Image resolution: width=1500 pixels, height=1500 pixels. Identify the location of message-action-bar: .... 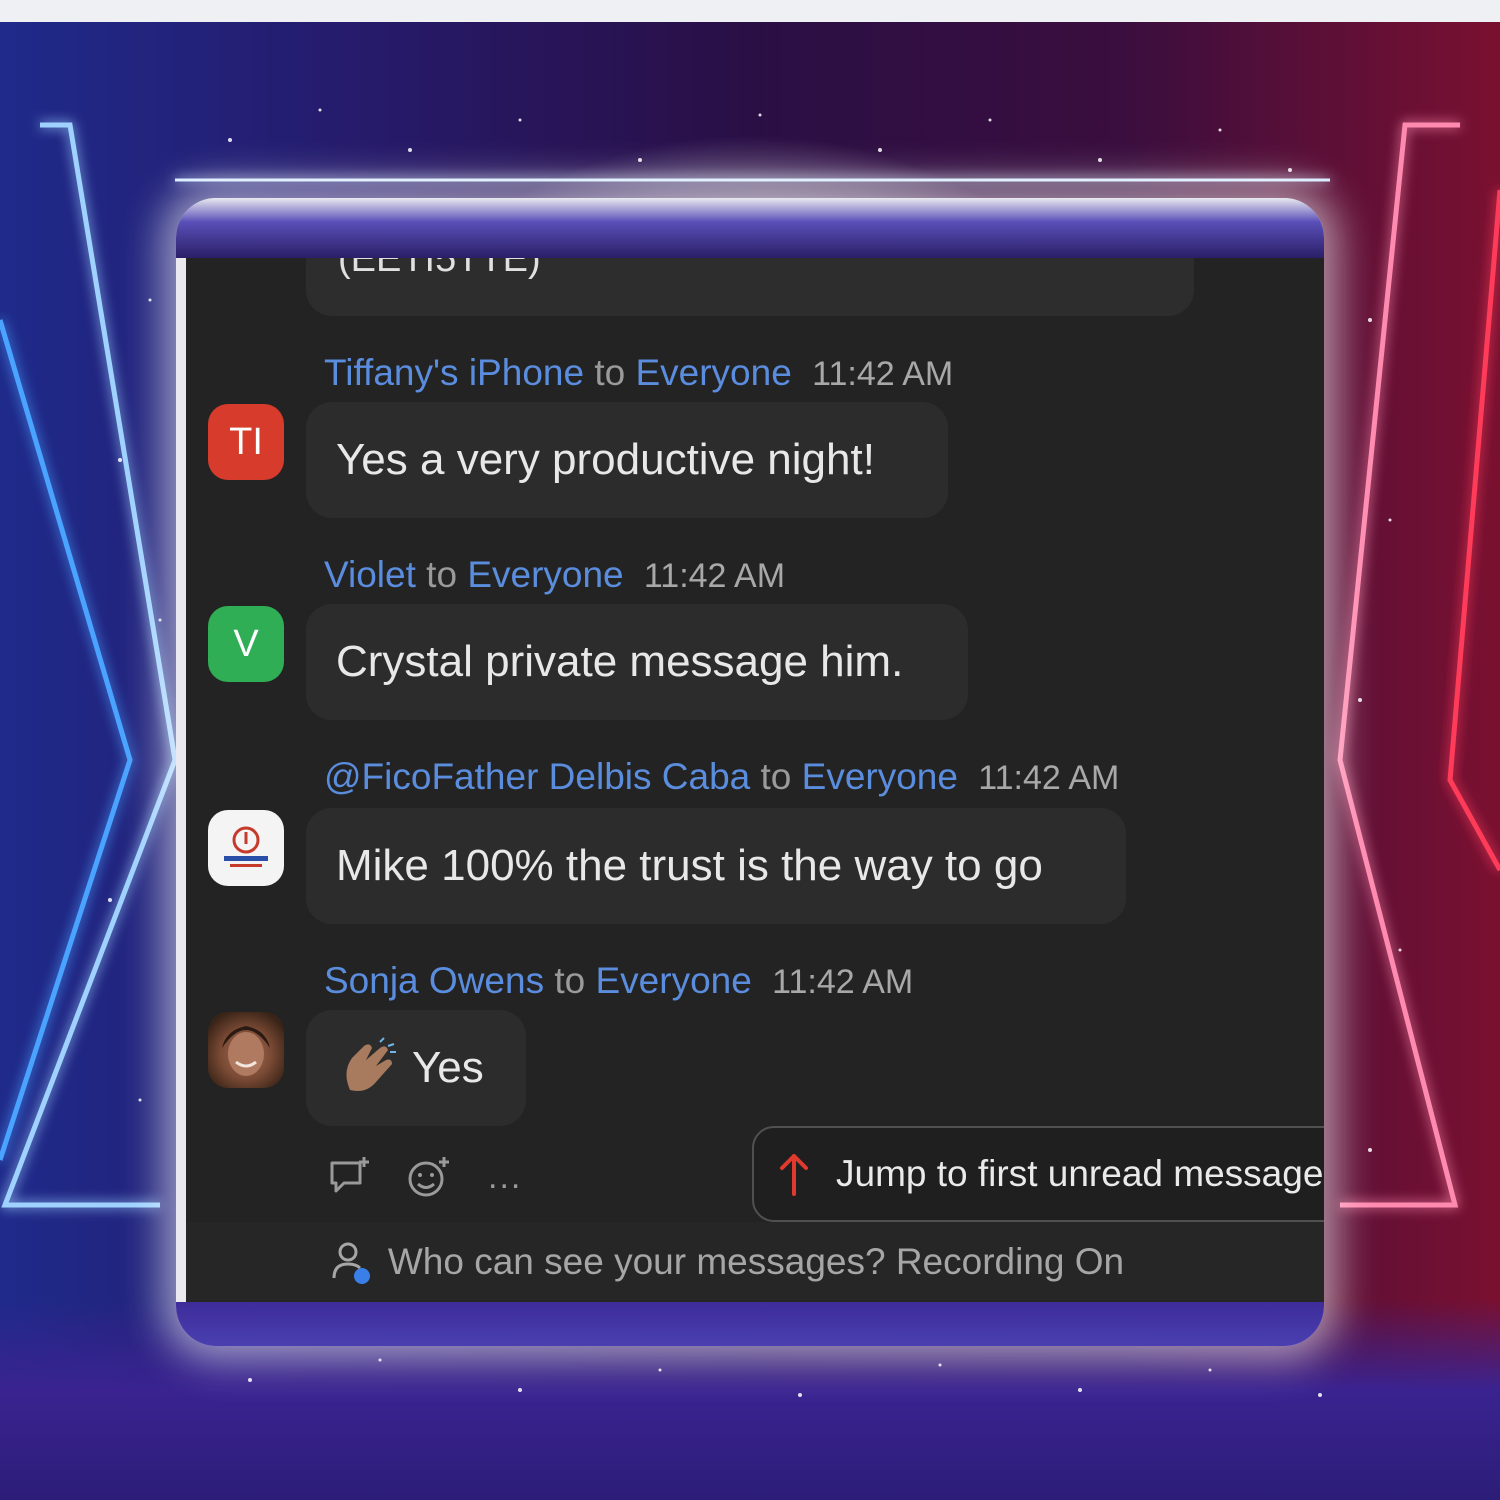
(424, 1177).